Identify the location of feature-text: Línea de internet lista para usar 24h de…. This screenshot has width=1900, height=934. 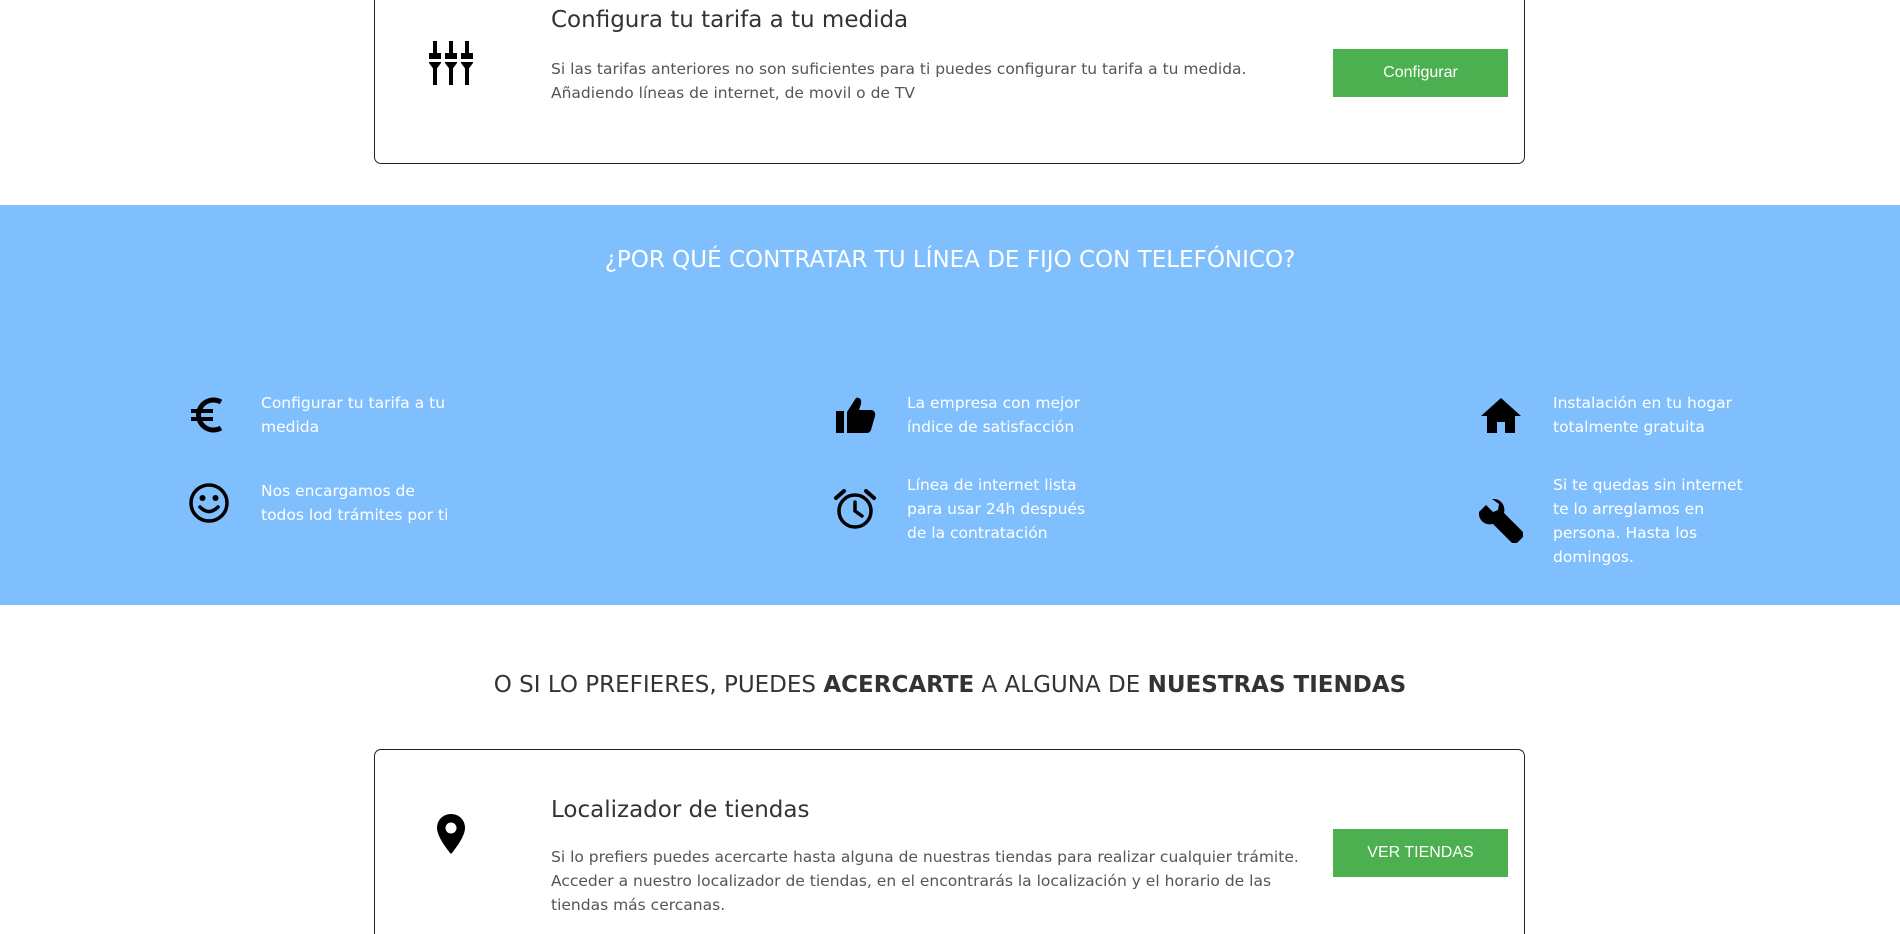
(996, 509).